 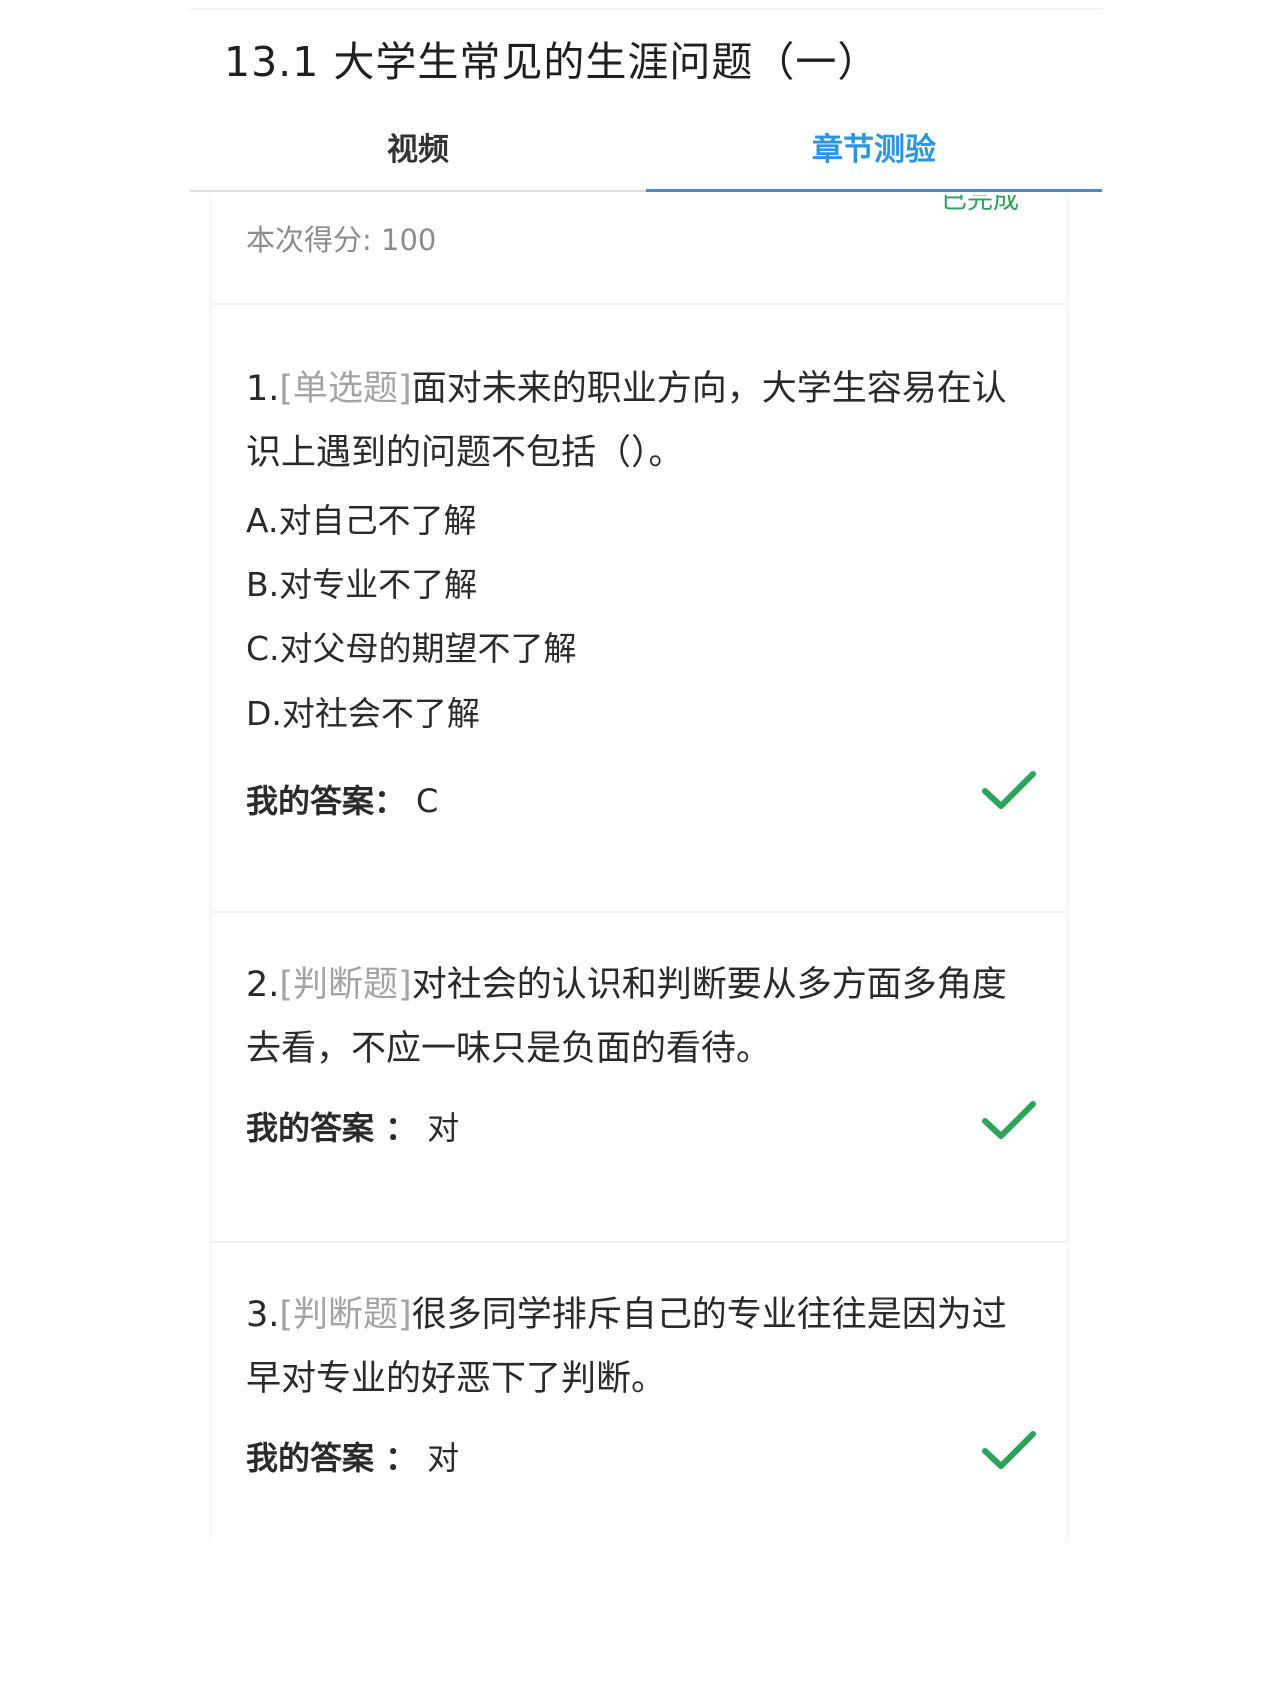 I want to click on tab-video: 视频, so click(x=418, y=146).